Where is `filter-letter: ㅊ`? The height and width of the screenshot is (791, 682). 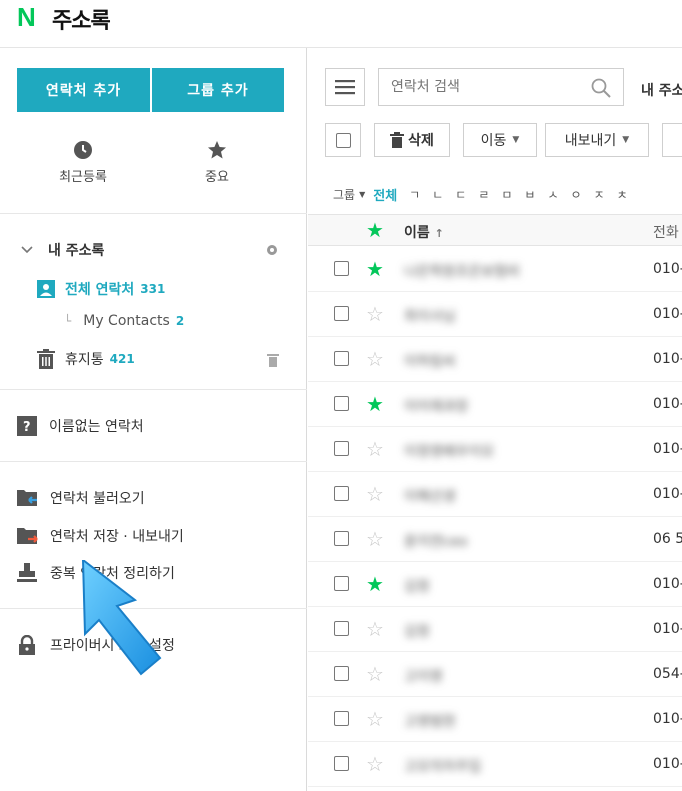
filter-letter: ㅊ is located at coordinates (622, 194).